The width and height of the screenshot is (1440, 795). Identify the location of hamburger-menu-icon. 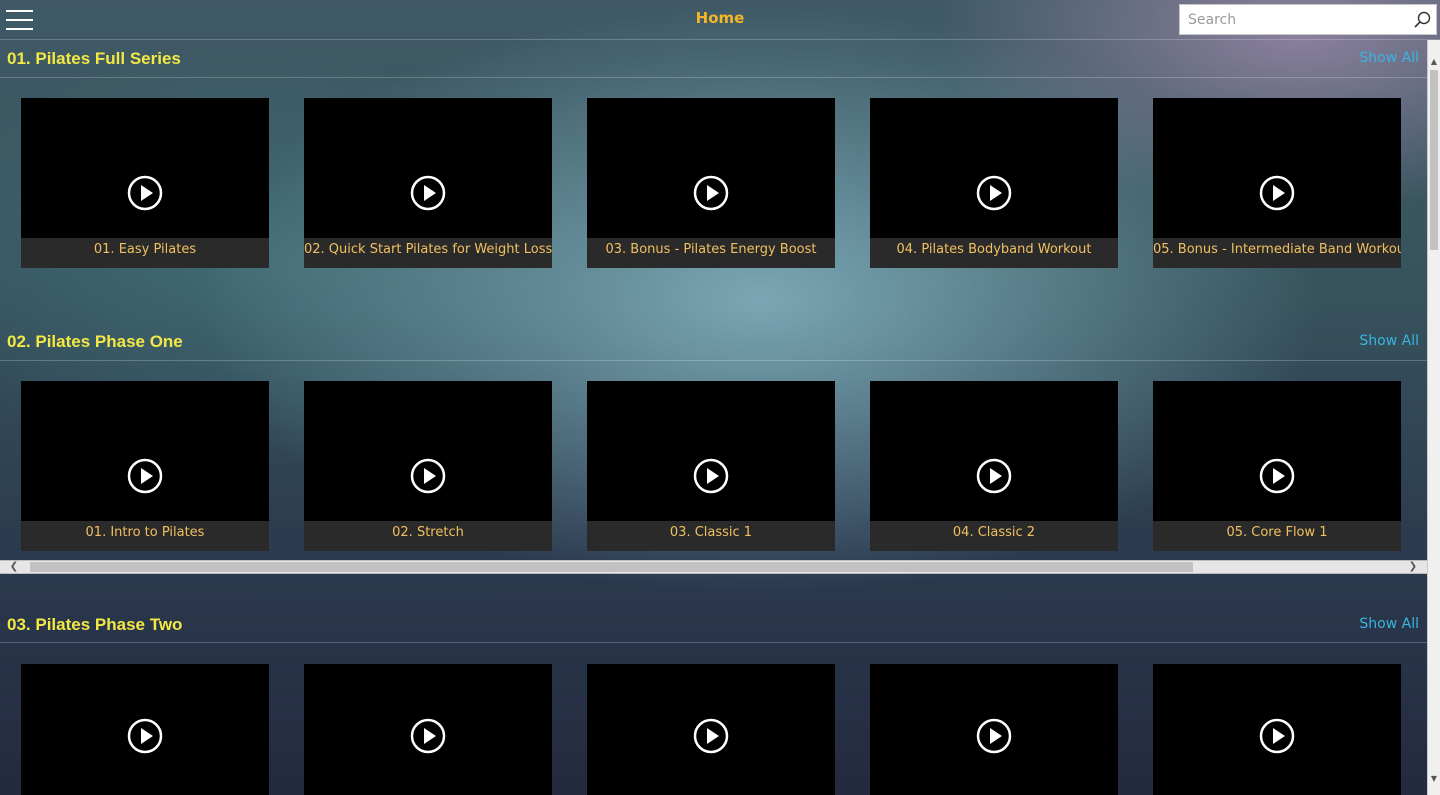
(20, 20).